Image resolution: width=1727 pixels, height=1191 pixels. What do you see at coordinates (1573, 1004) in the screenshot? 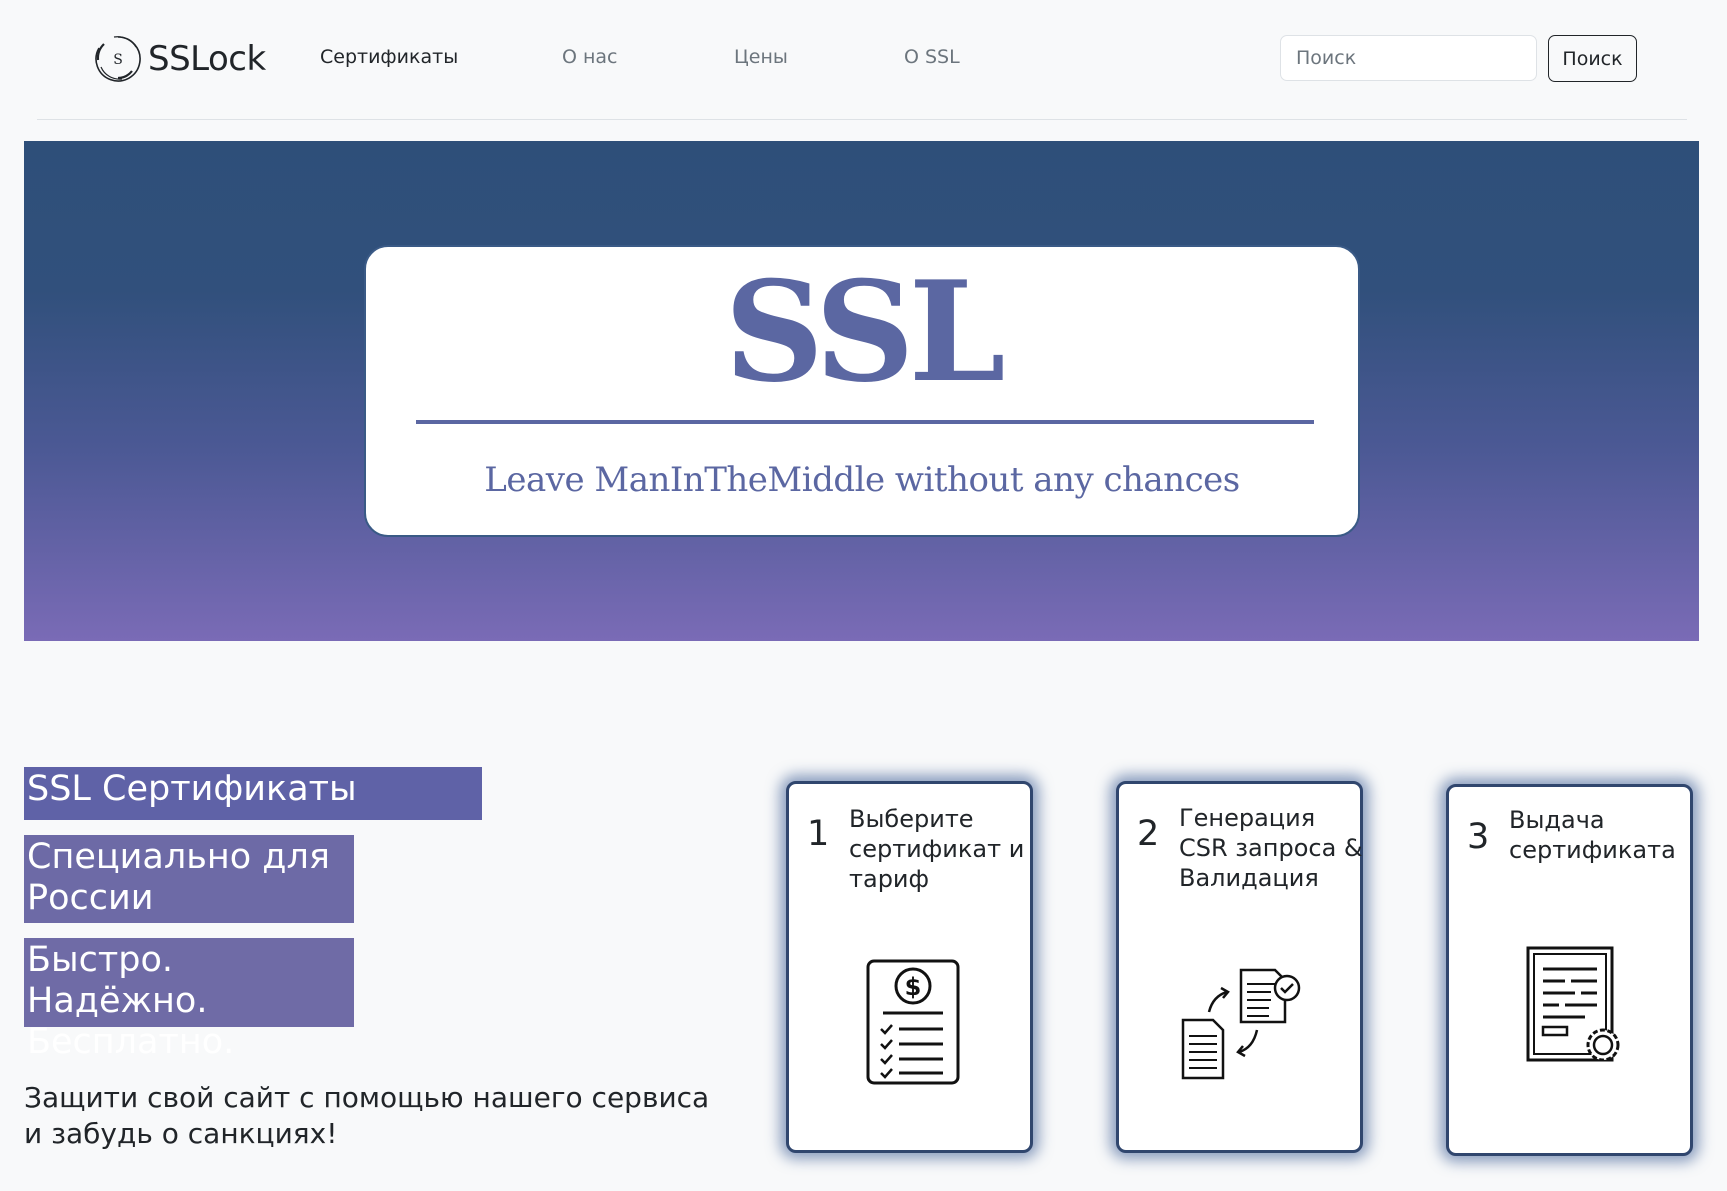
I see `certificate-icon` at bounding box center [1573, 1004].